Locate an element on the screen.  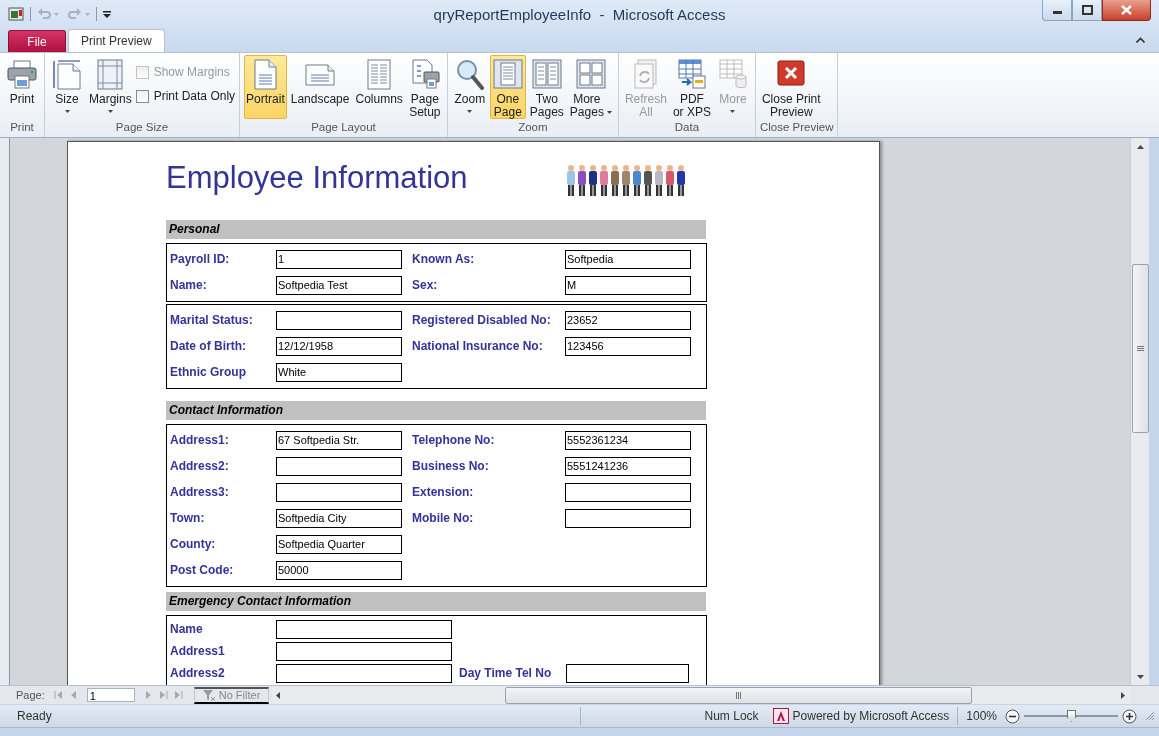
new-record-icon is located at coordinates (178, 695).